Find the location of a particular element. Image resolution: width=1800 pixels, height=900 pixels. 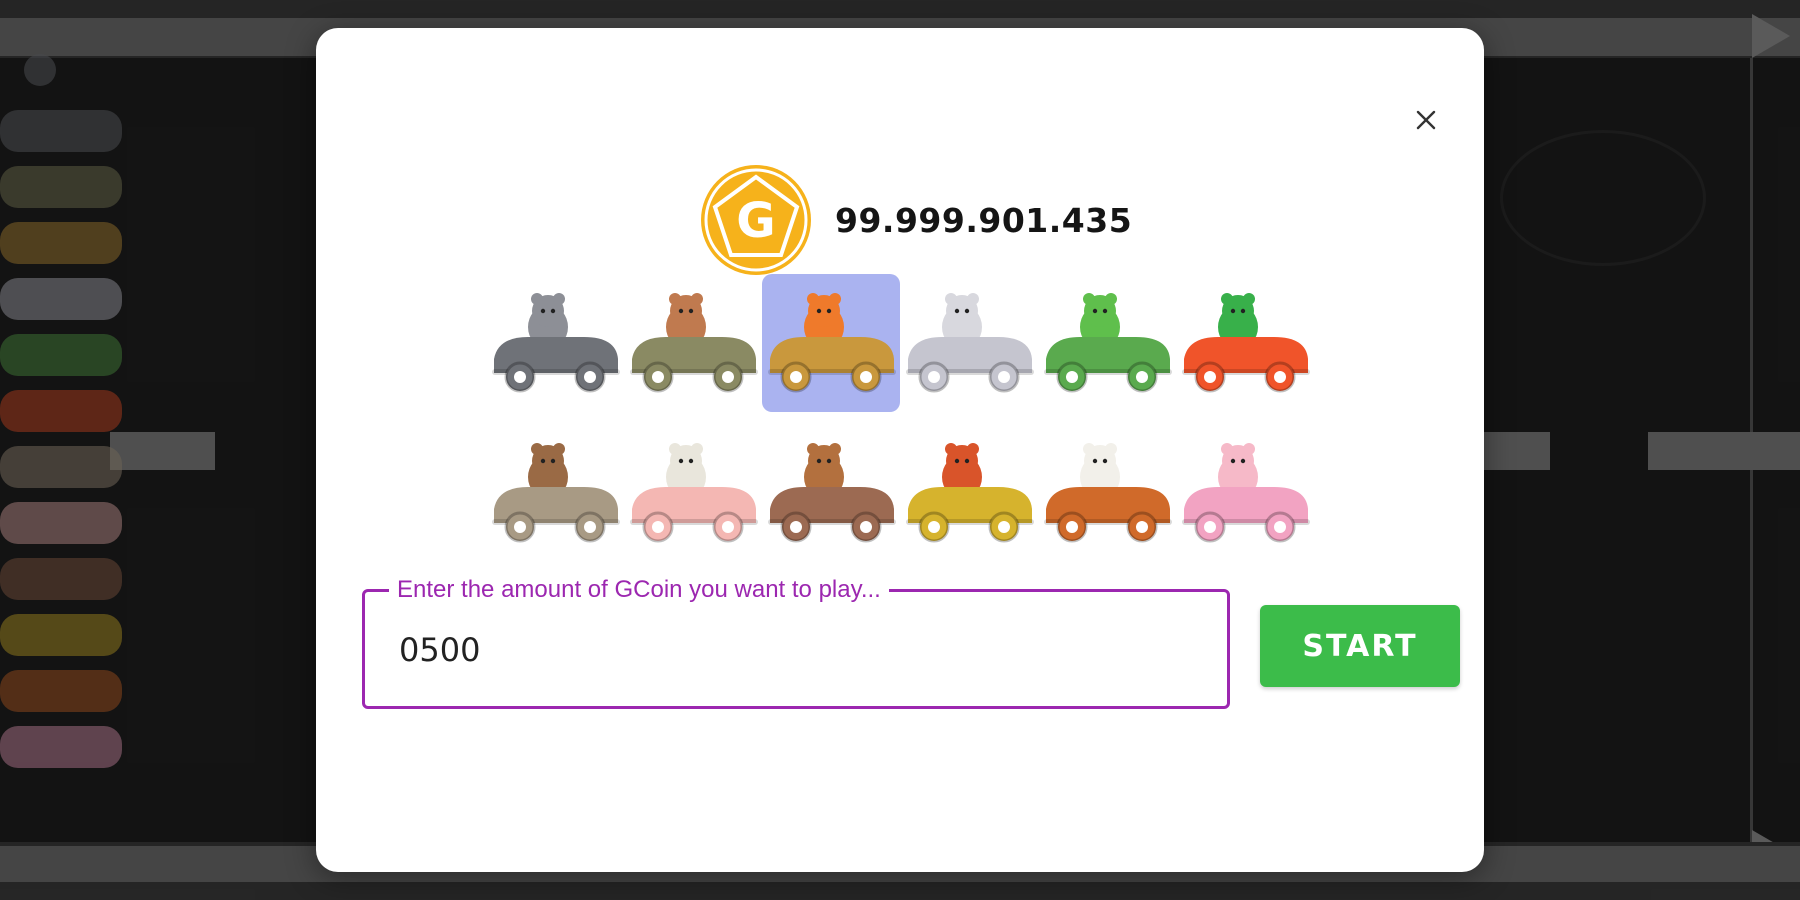

rat-car-icon is located at coordinates (556, 343).